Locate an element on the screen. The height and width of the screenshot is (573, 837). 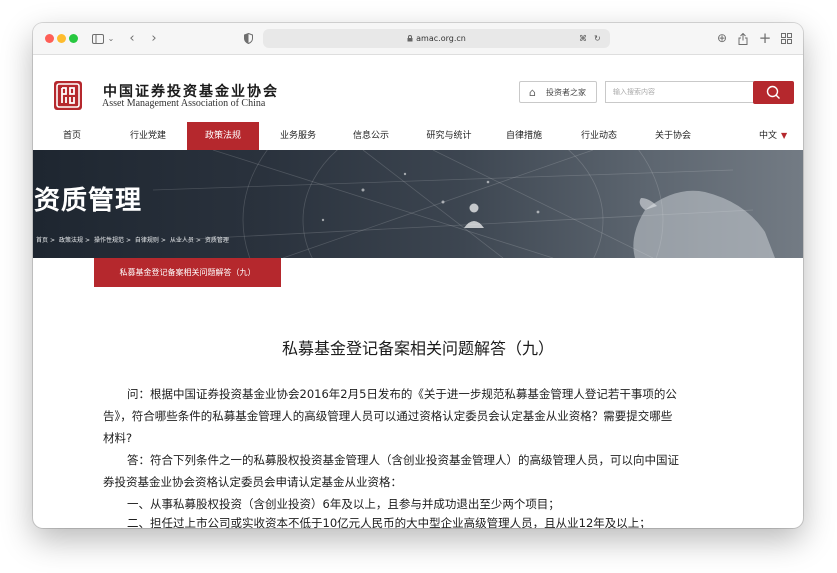
nav-item-policy: 政策法规 is located at coordinates (223, 136).